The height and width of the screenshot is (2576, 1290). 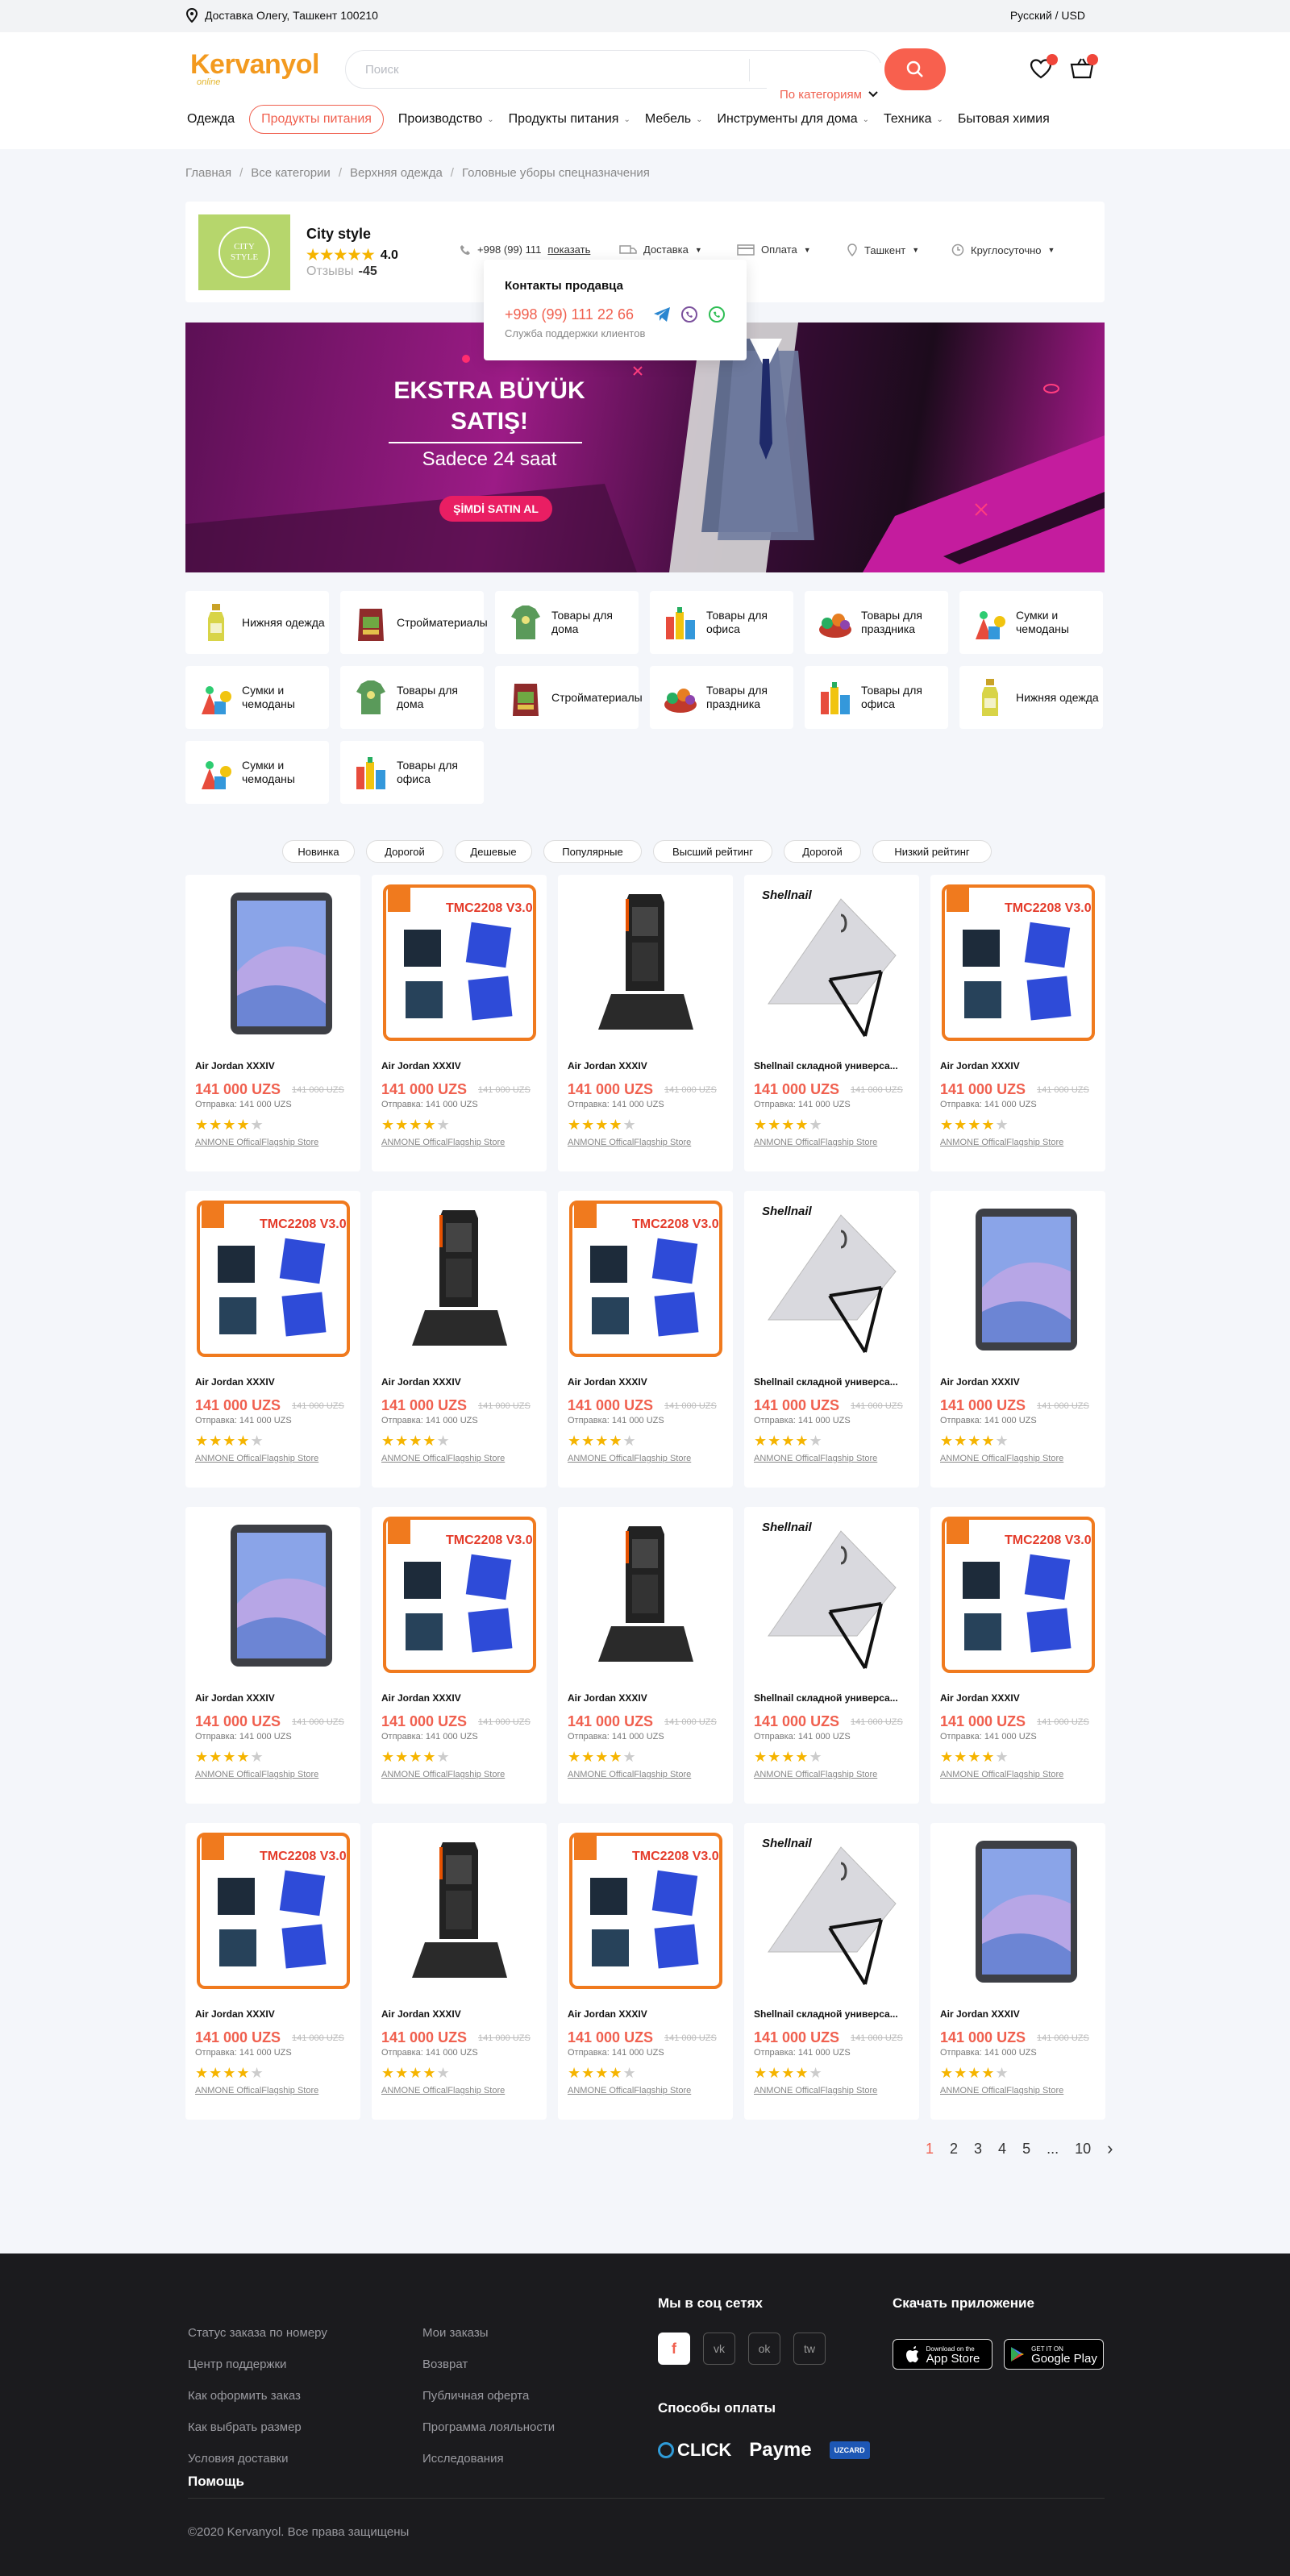 I want to click on payment-dropdown: Оплата ▼, so click(x=774, y=249).